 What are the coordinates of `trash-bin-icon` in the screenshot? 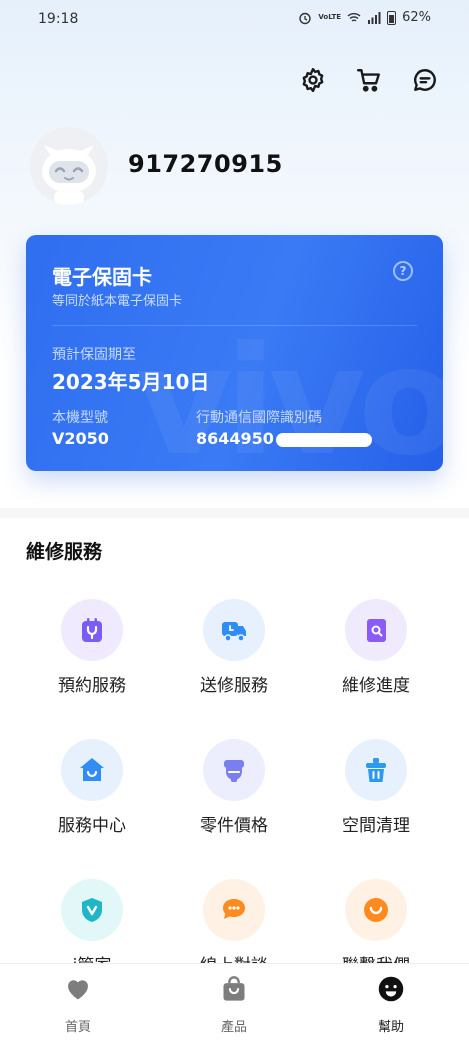 It's located at (376, 770).